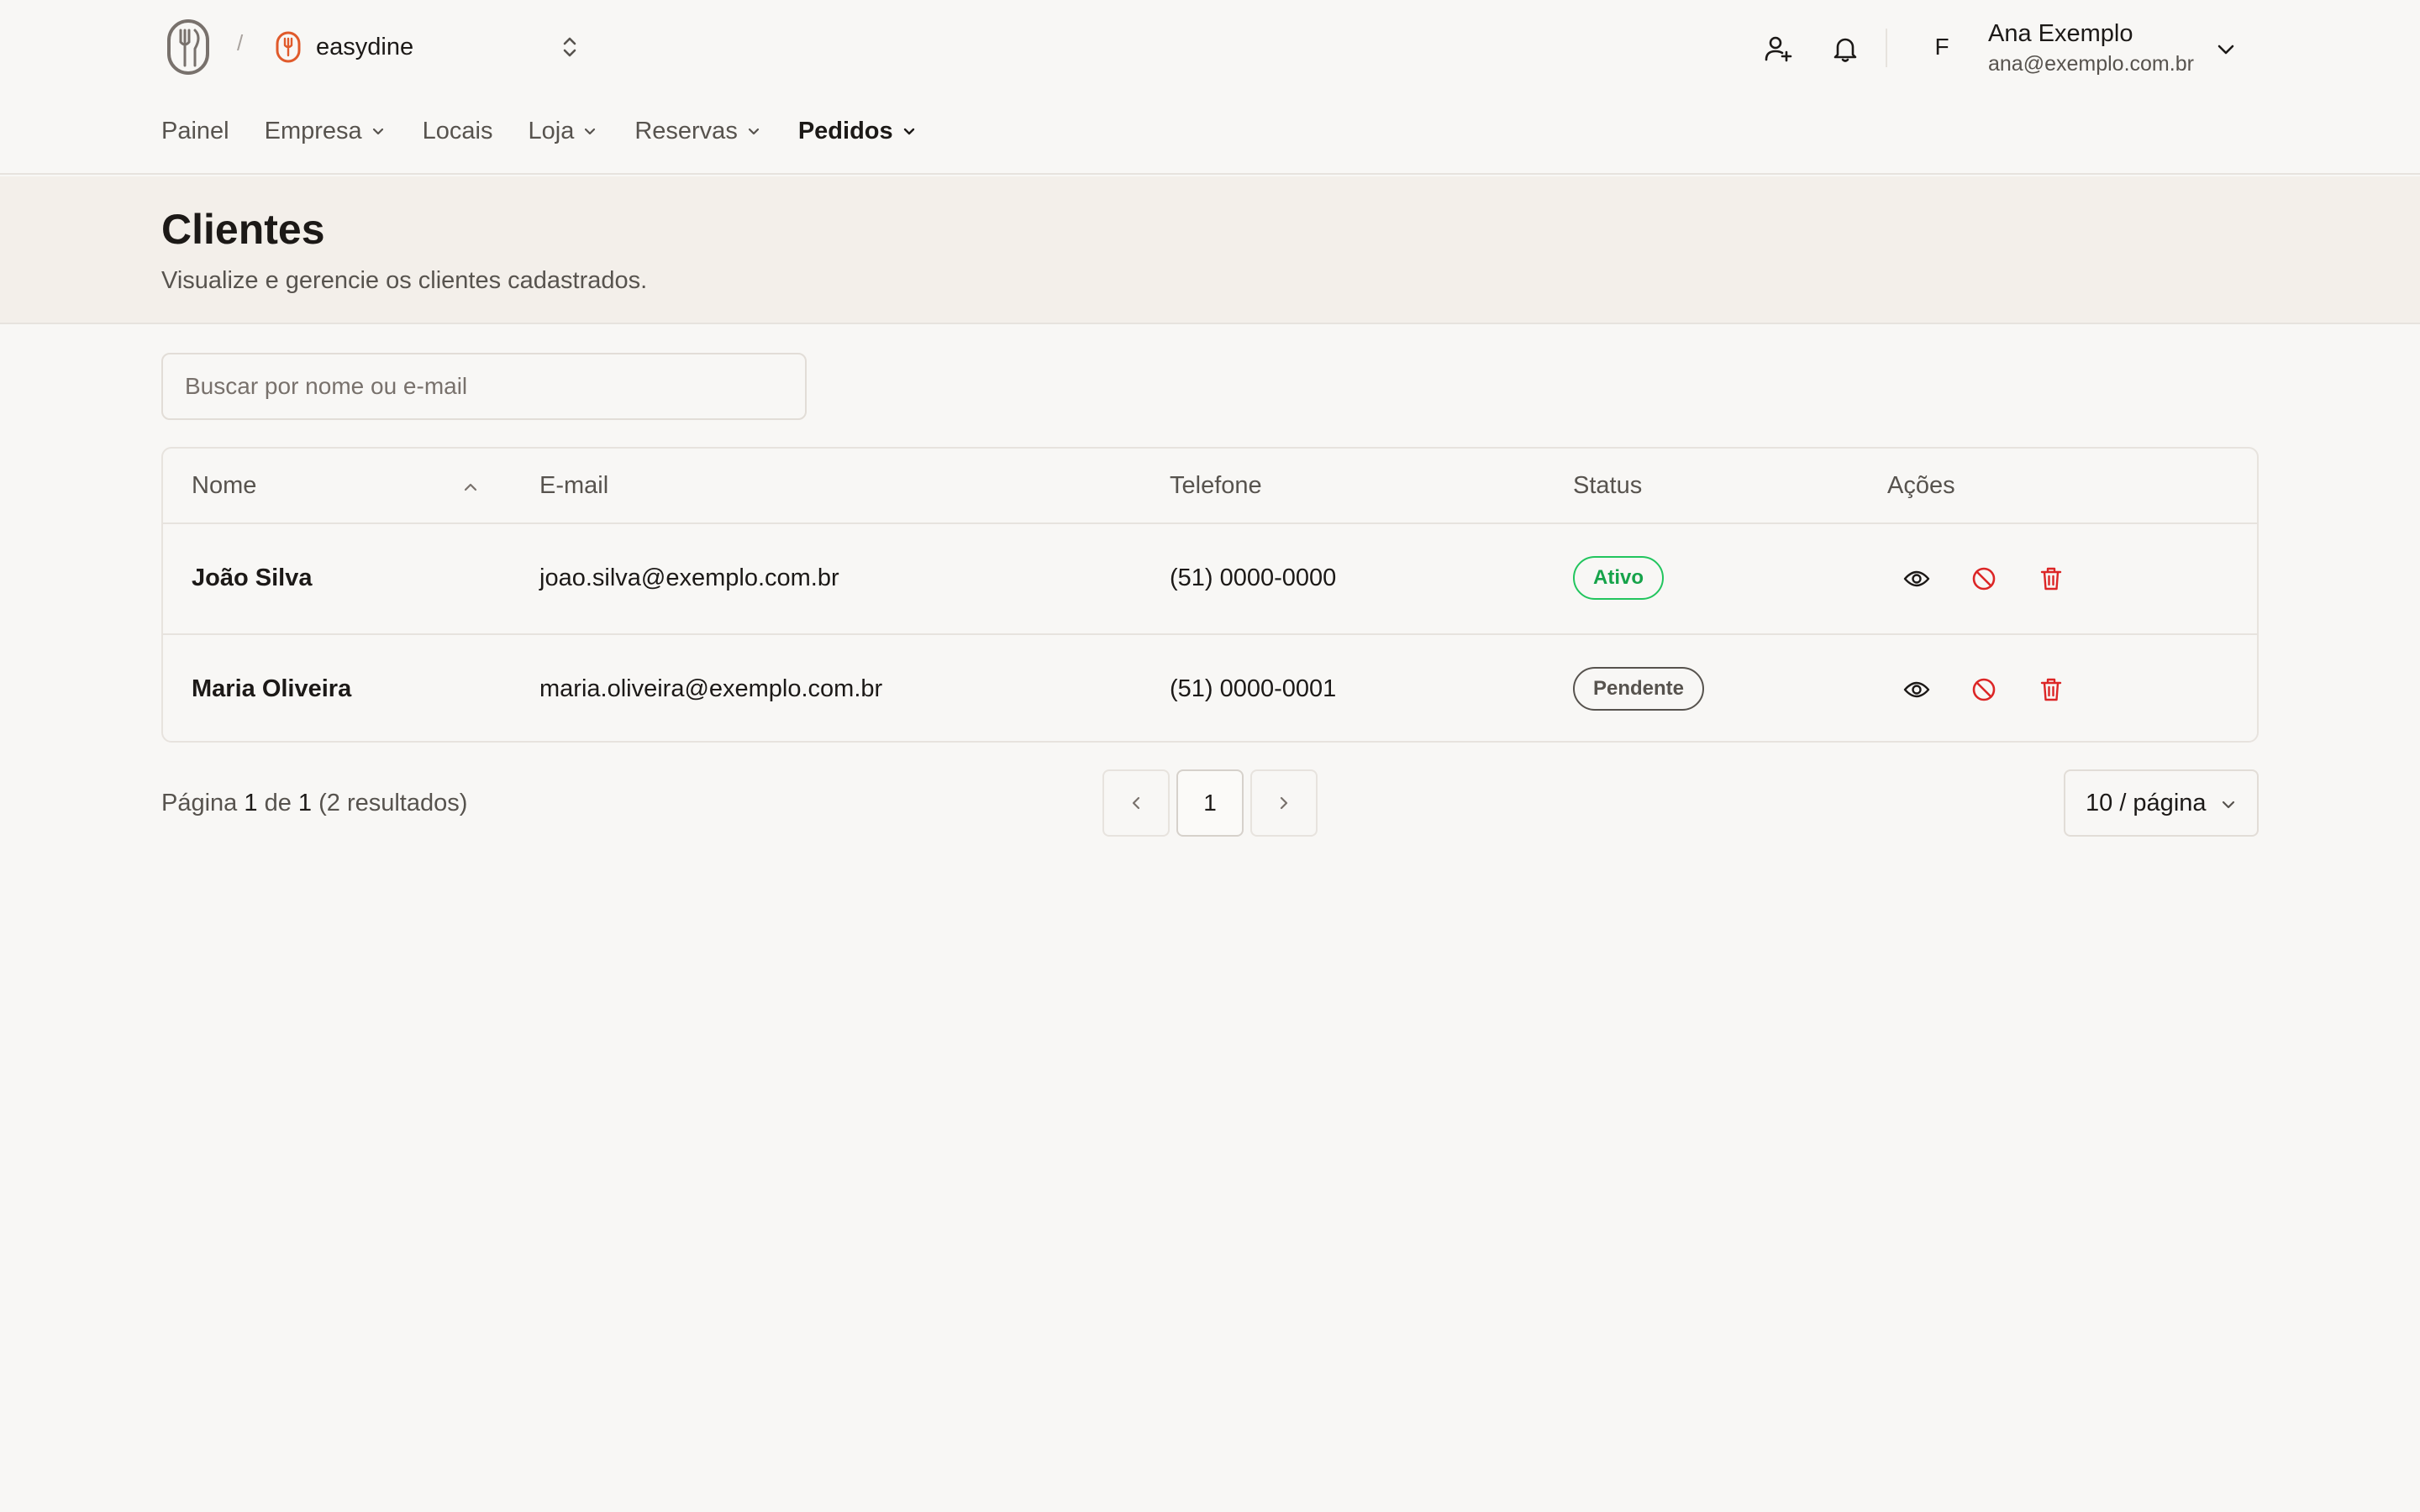 This screenshot has height=1512, width=2420. What do you see at coordinates (1619, 578) in the screenshot?
I see `status-badge: Ativo` at bounding box center [1619, 578].